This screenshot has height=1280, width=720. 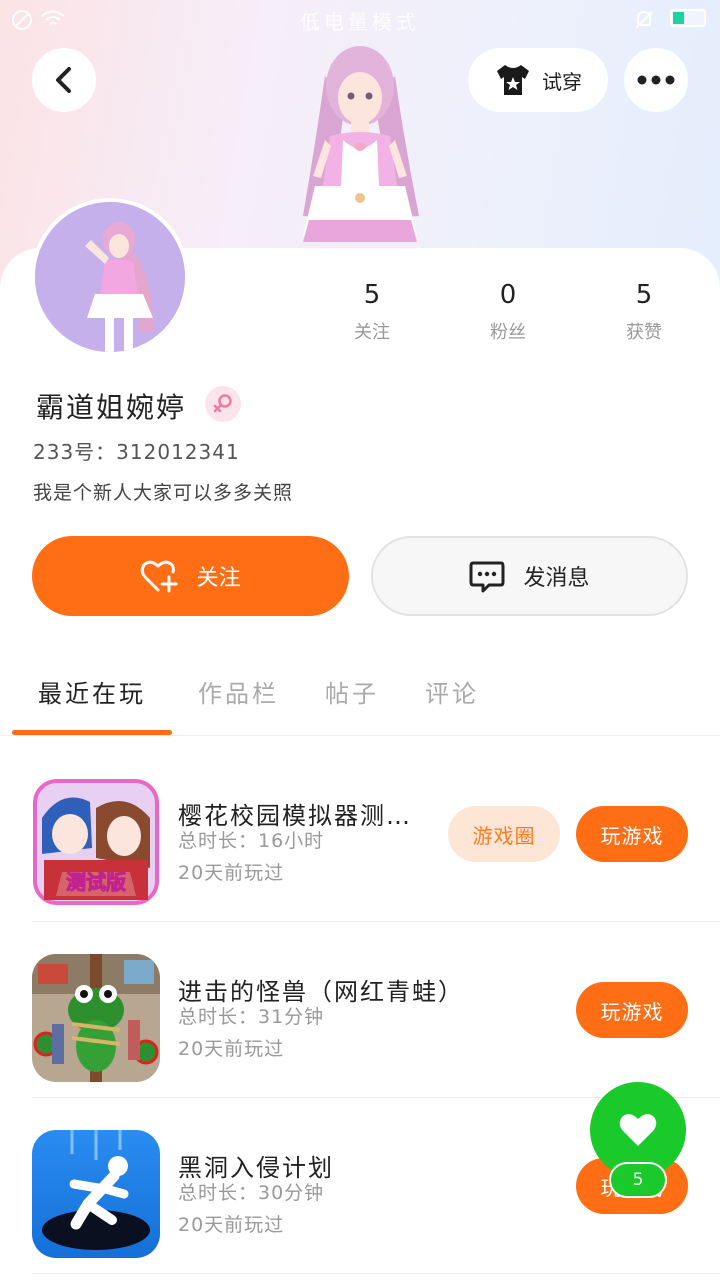 What do you see at coordinates (111, 407) in the screenshot?
I see `username: 霸道姐婉婷` at bounding box center [111, 407].